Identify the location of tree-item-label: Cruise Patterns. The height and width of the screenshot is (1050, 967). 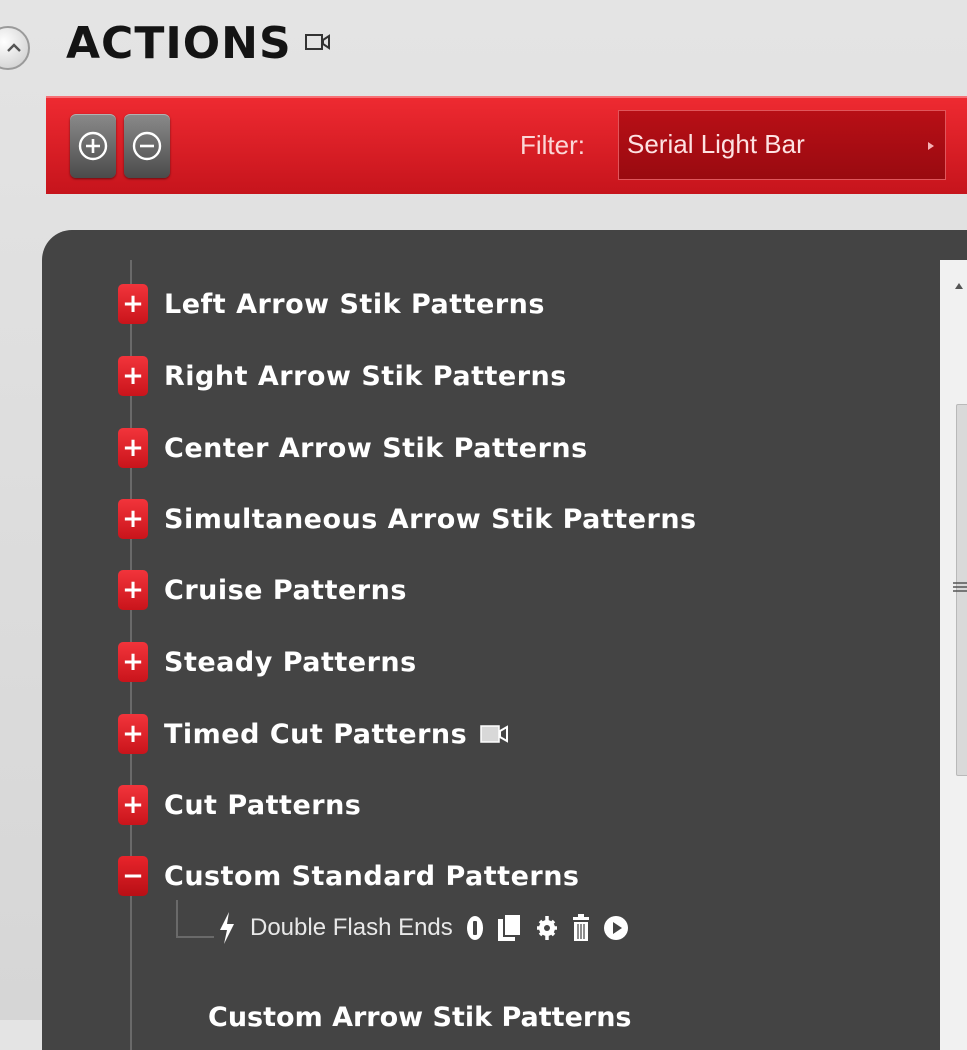
(285, 590).